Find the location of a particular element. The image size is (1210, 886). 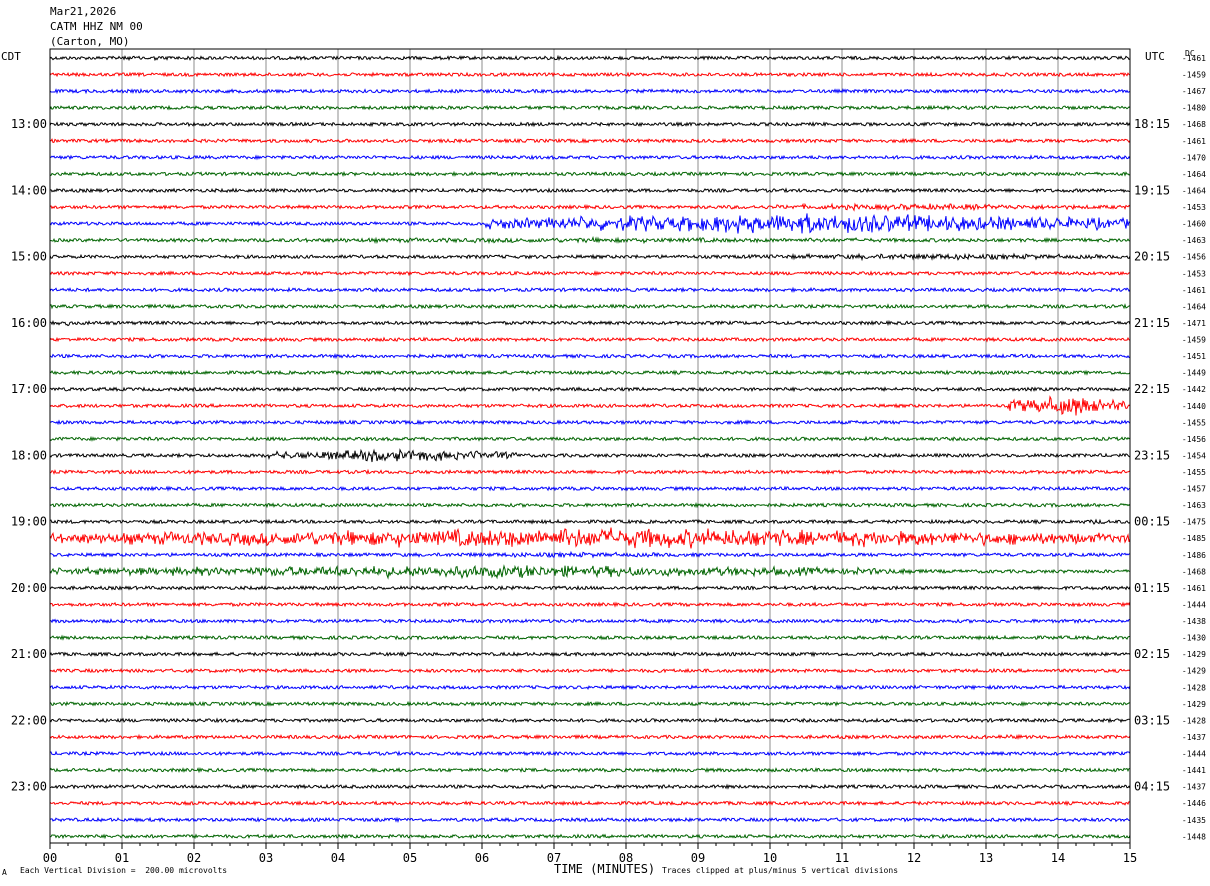

x-tick-label: 06 is located at coordinates (482, 858).